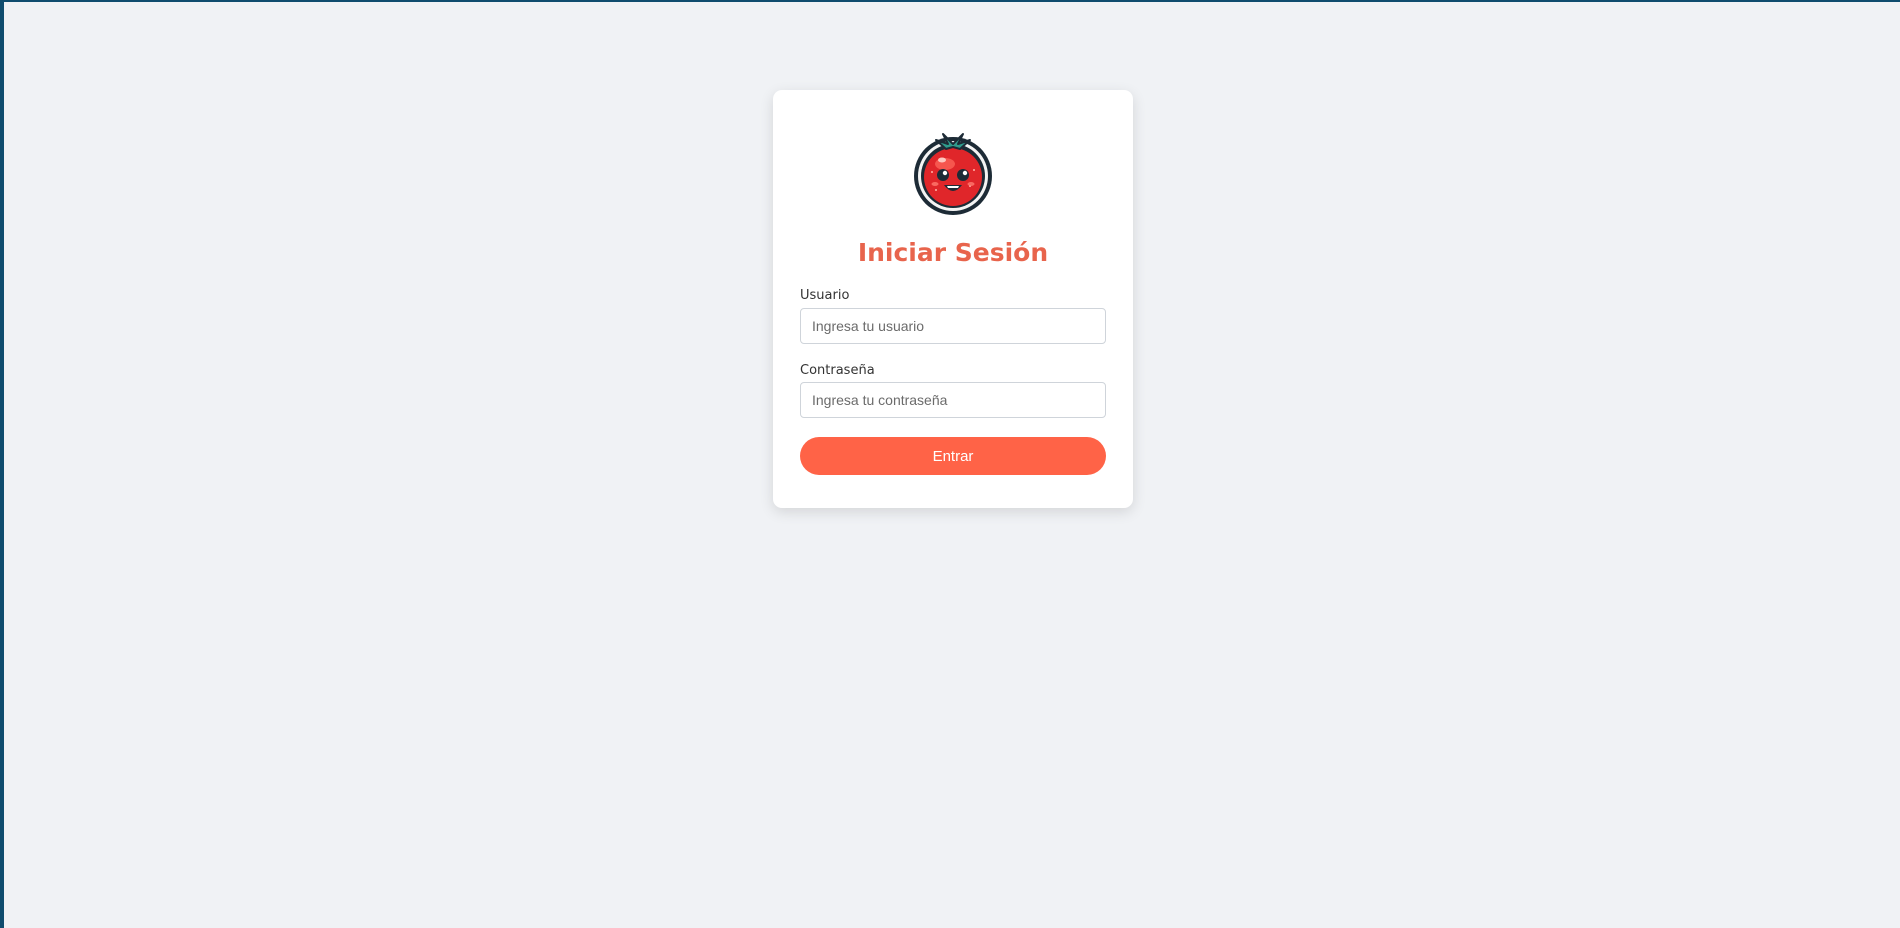 This screenshot has height=928, width=1900. Describe the element at coordinates (953, 400) in the screenshot. I see `password-input` at that location.